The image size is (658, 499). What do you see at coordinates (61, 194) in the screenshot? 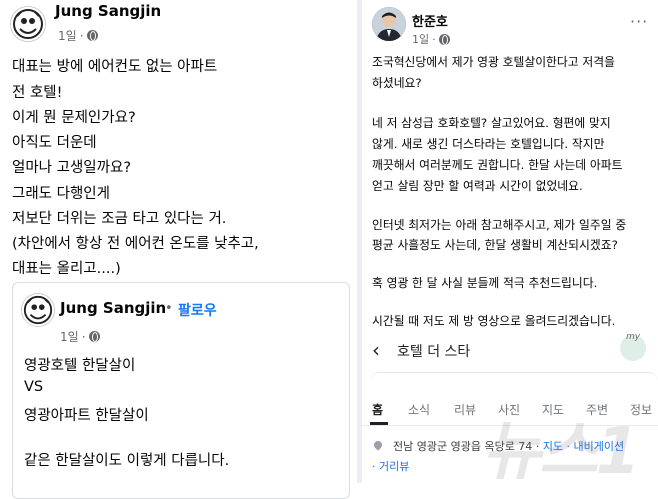
I see `post-text-line: 그래도 다행인게` at bounding box center [61, 194].